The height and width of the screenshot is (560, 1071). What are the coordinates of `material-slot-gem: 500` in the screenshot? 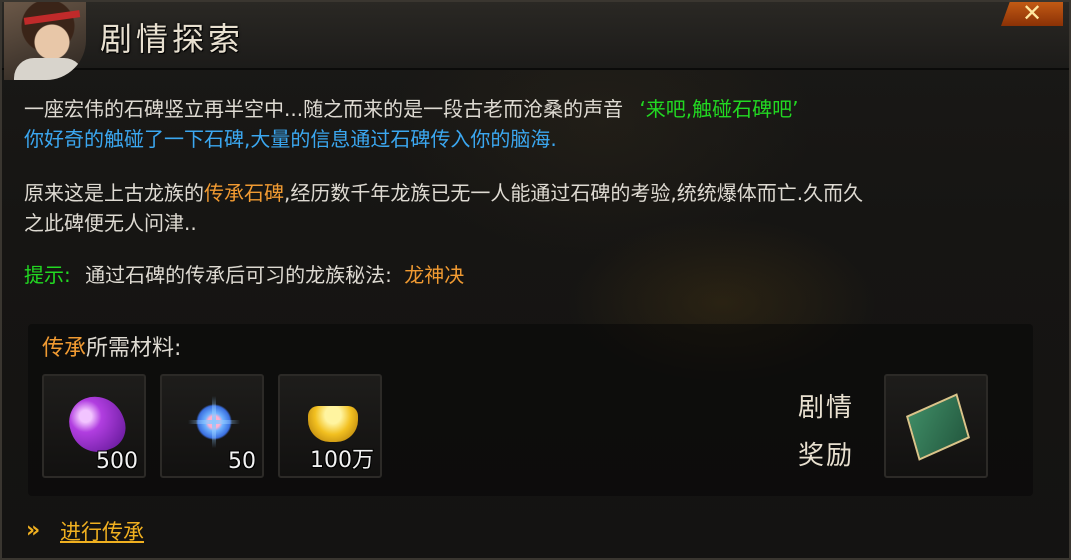 It's located at (94, 426).